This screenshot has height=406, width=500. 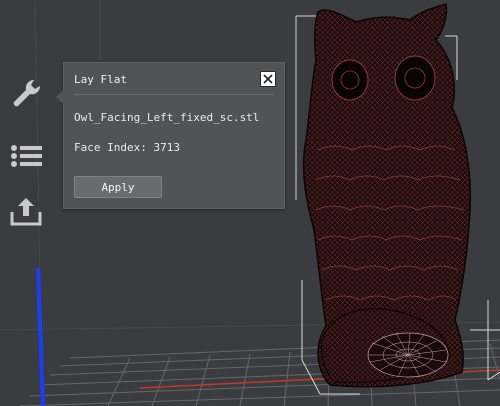 What do you see at coordinates (268, 79) in the screenshot?
I see `close-icon` at bounding box center [268, 79].